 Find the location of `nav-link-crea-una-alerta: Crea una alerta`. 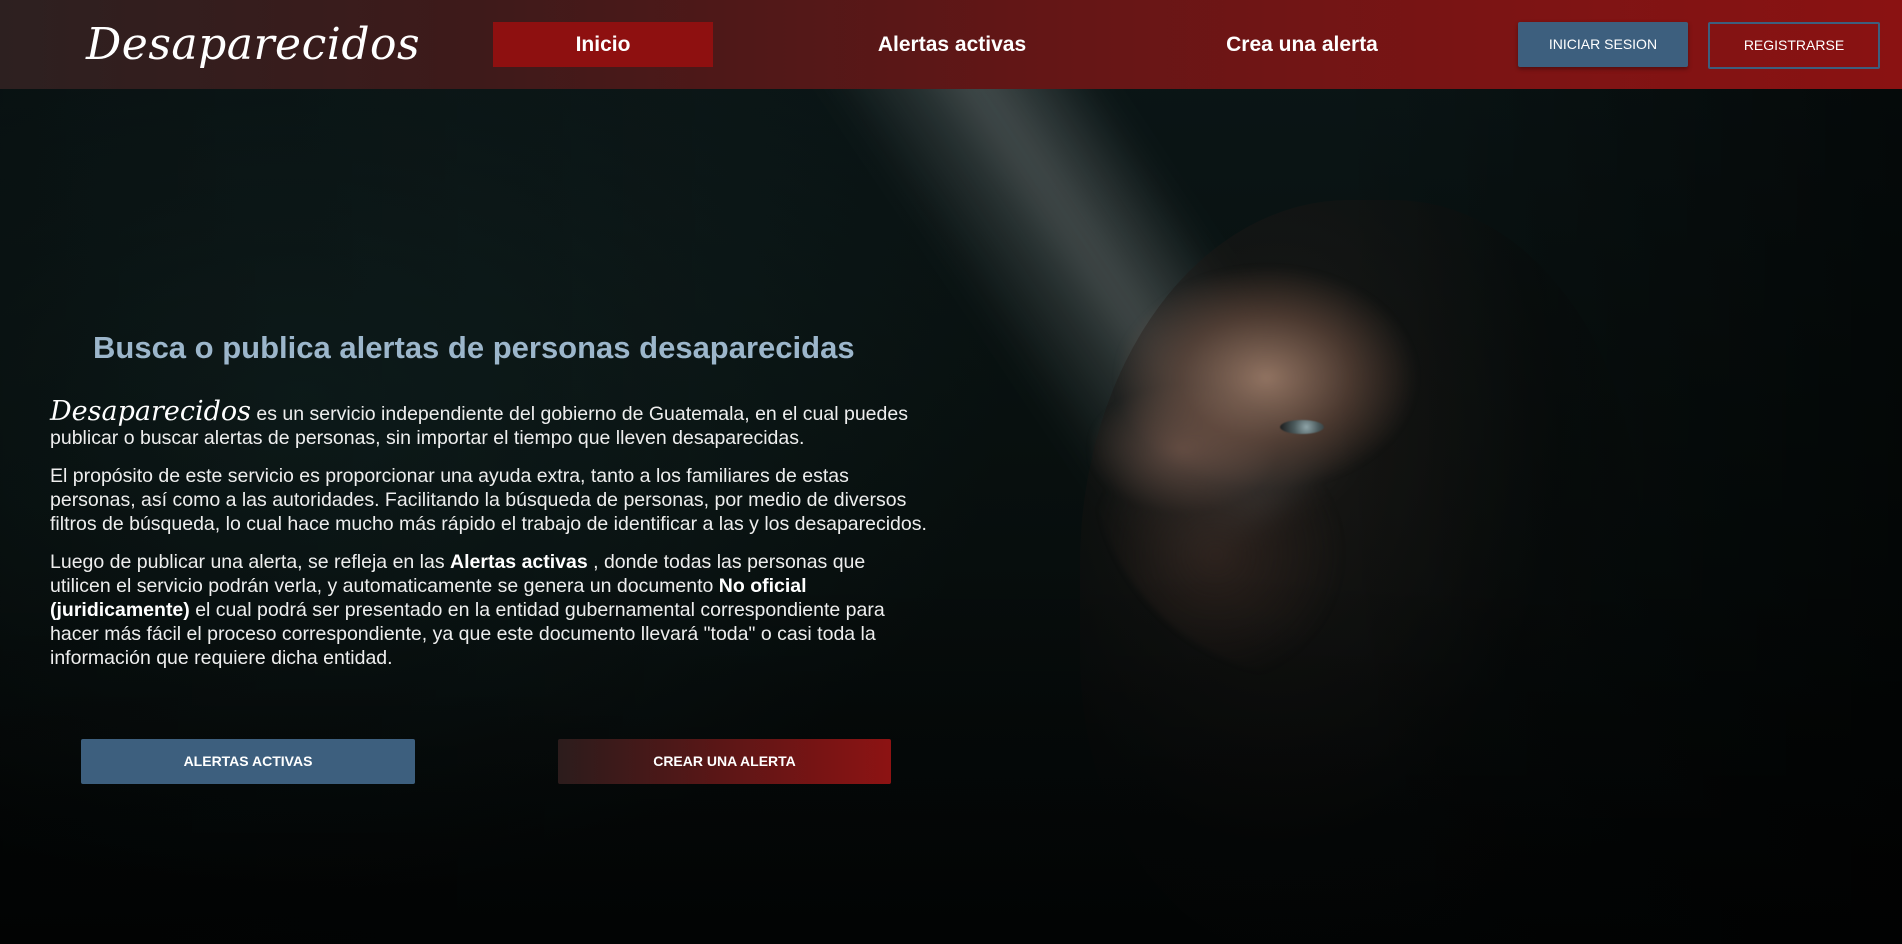

nav-link-crea-una-alerta: Crea una alerta is located at coordinates (1302, 44).